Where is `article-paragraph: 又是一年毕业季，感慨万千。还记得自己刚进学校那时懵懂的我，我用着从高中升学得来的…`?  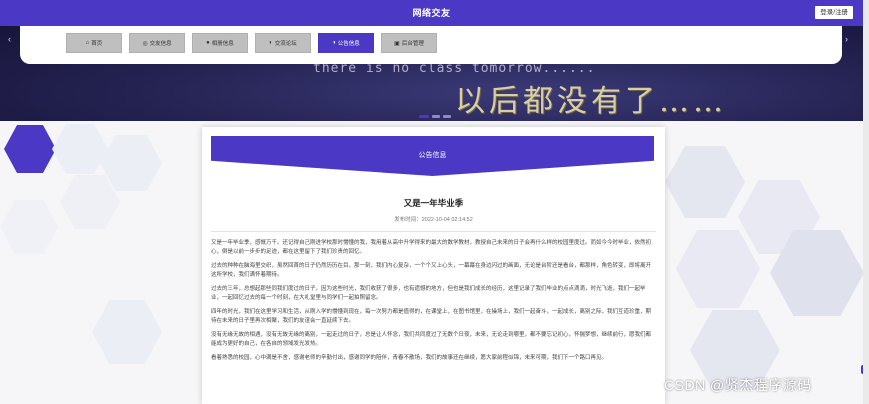 article-paragraph: 又是一年毕业季，感慨万千。还记得自己刚进学校那时懵懂的我，我用着从高中升学得来的… is located at coordinates (431, 247).